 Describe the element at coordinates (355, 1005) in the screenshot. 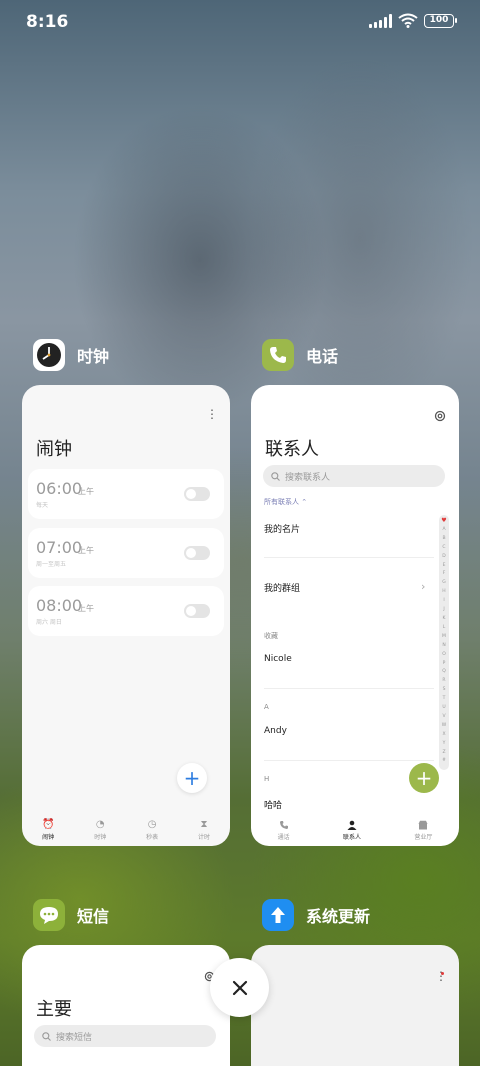

I see `updater-app-card: ⋮` at that location.